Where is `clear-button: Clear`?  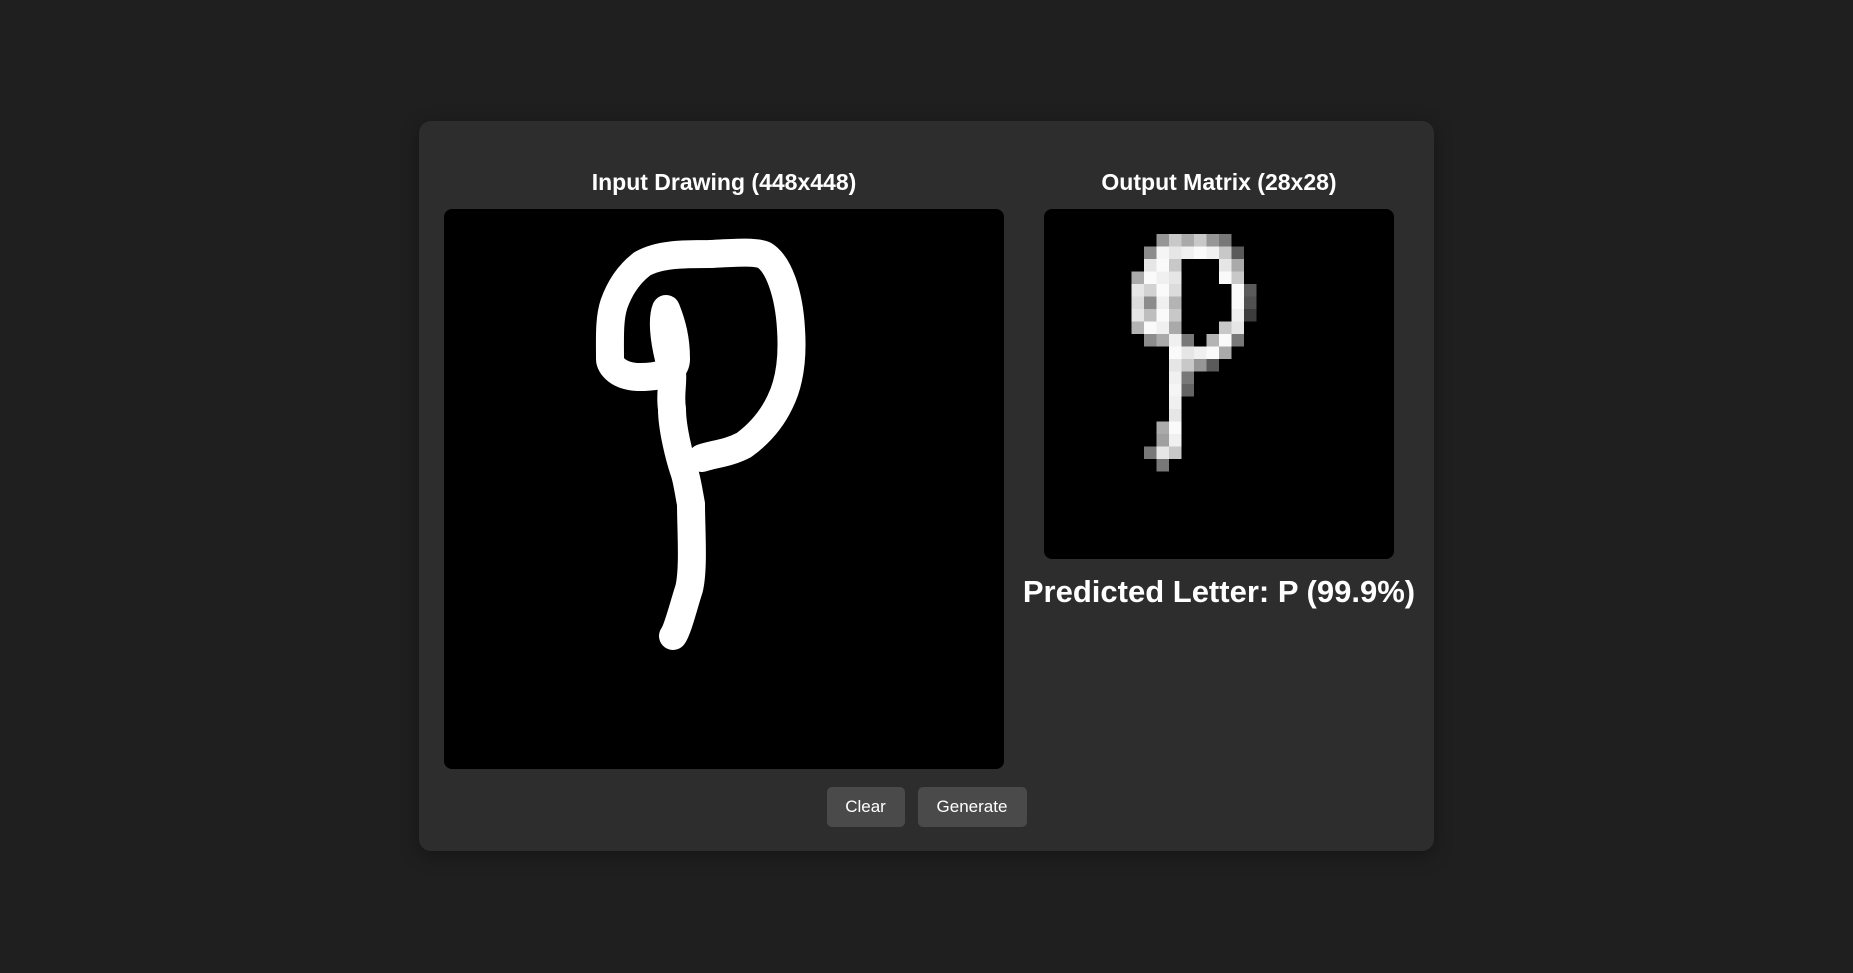
clear-button: Clear is located at coordinates (865, 807).